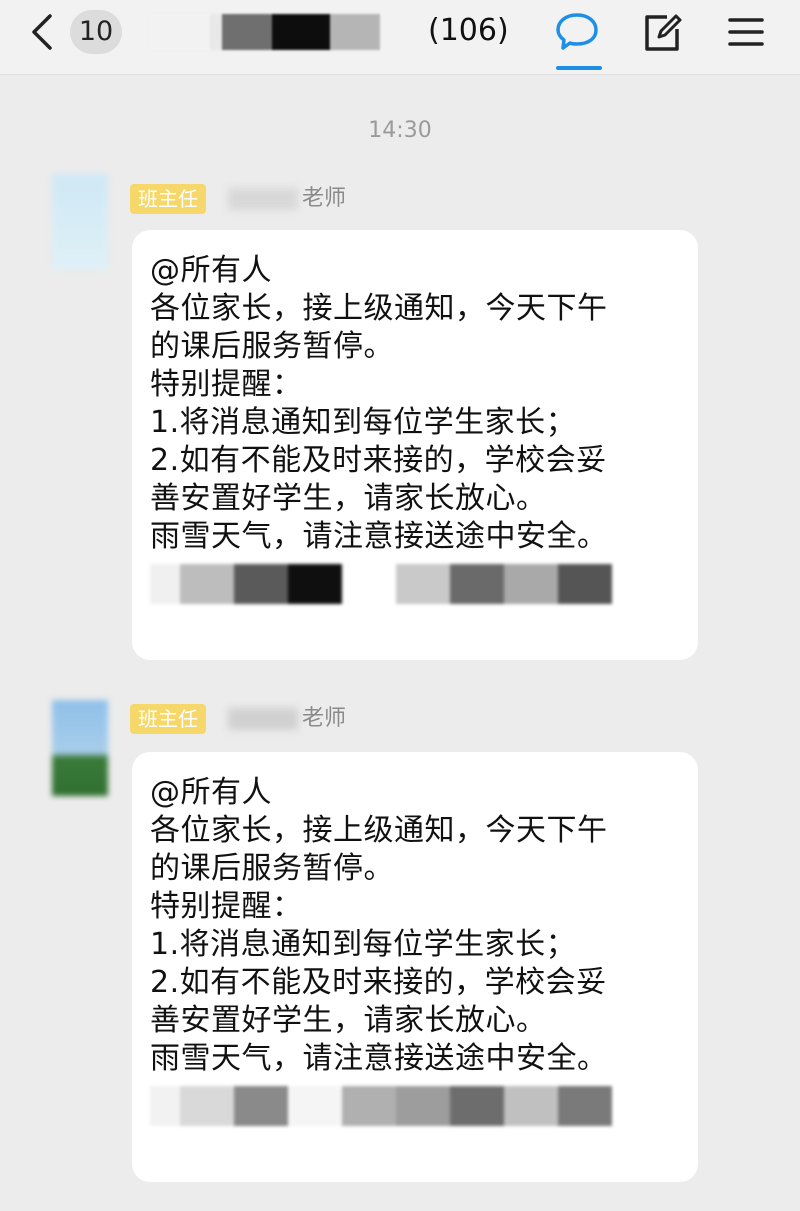 The height and width of the screenshot is (1211, 800). Describe the element at coordinates (96, 32) in the screenshot. I see `unread-count-badge: 10` at that location.